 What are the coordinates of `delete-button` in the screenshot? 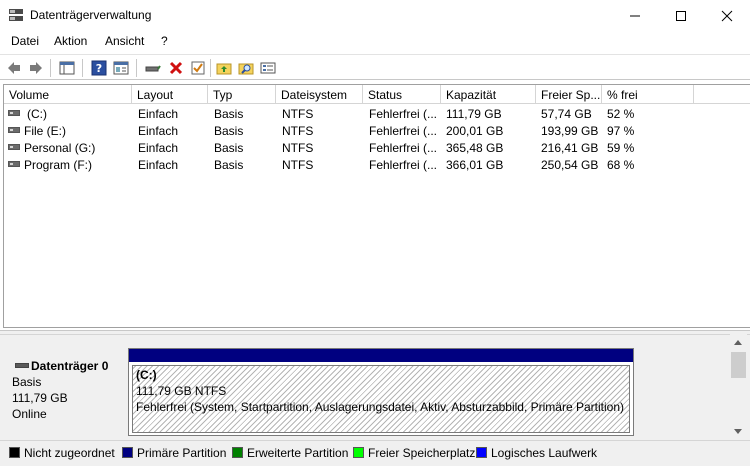 It's located at (176, 68).